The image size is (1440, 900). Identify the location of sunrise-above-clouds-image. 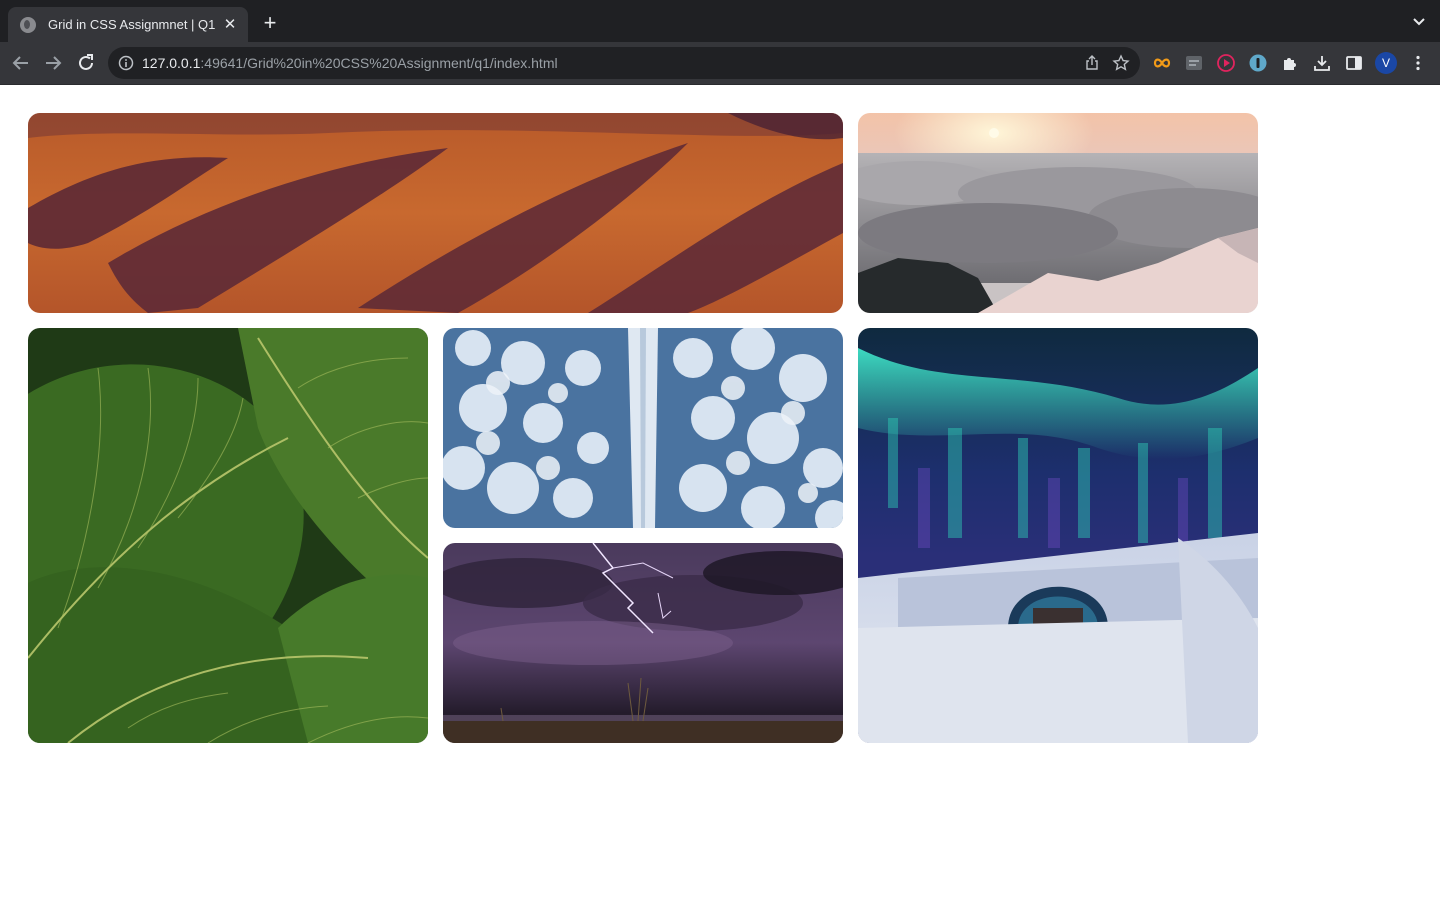
(1058, 213).